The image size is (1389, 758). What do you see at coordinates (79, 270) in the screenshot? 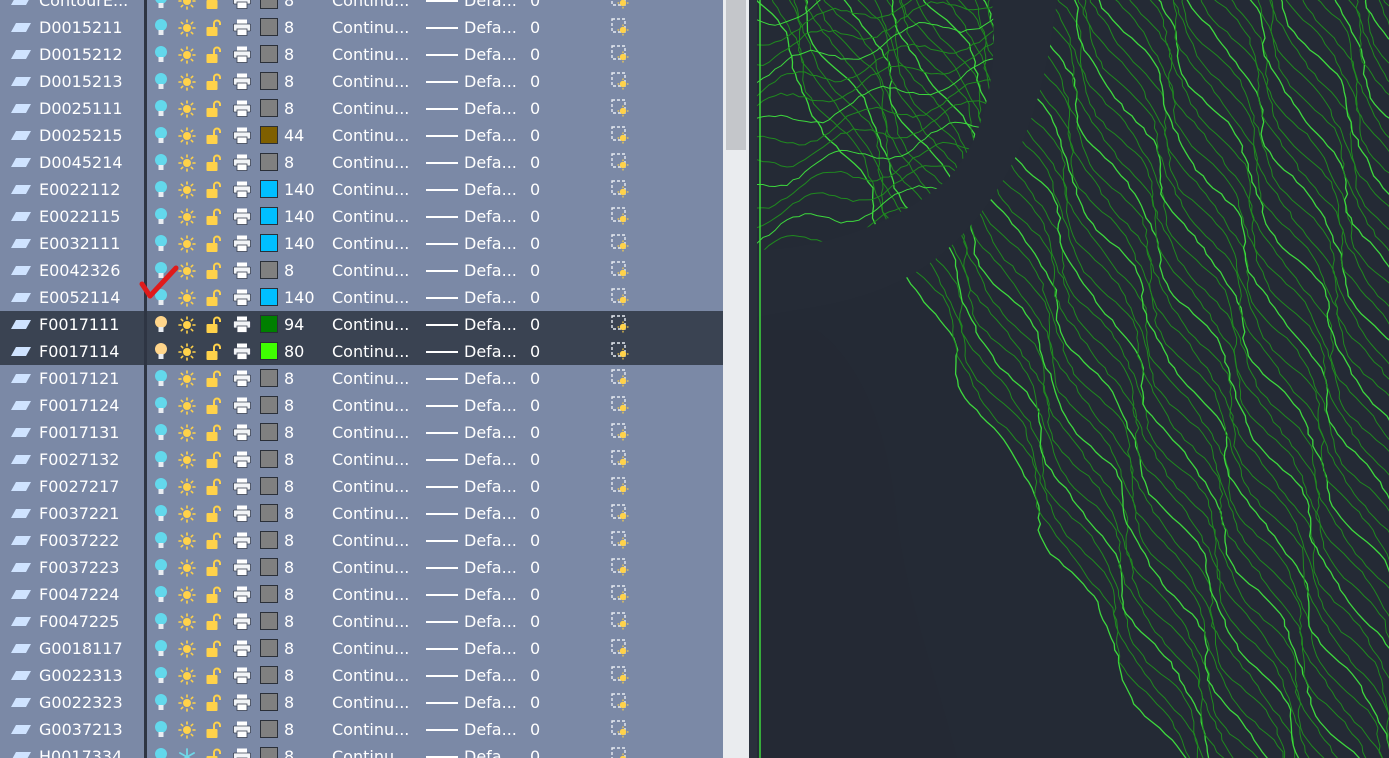
I see `layer-name: E0042326` at bounding box center [79, 270].